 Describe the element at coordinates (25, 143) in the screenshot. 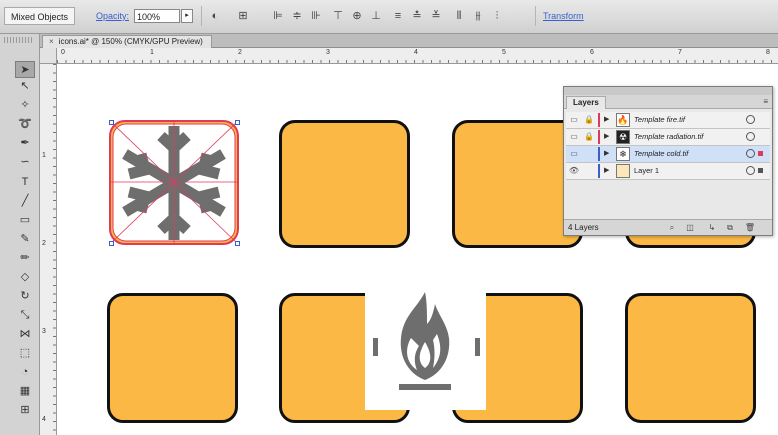

I see `pen-tool-icon: ✒` at that location.